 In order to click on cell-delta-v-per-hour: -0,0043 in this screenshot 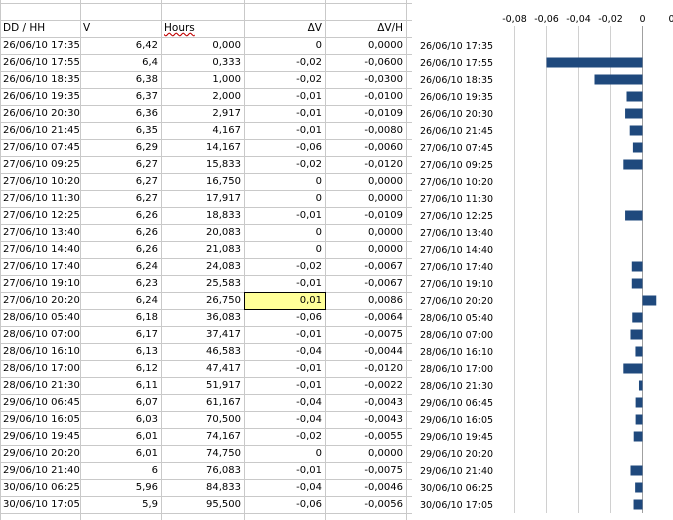, I will do `click(365, 419)`.